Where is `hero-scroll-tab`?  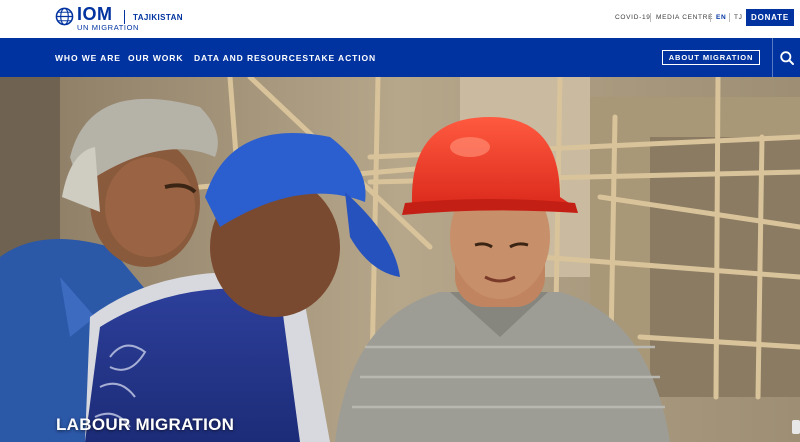
hero-scroll-tab is located at coordinates (796, 427).